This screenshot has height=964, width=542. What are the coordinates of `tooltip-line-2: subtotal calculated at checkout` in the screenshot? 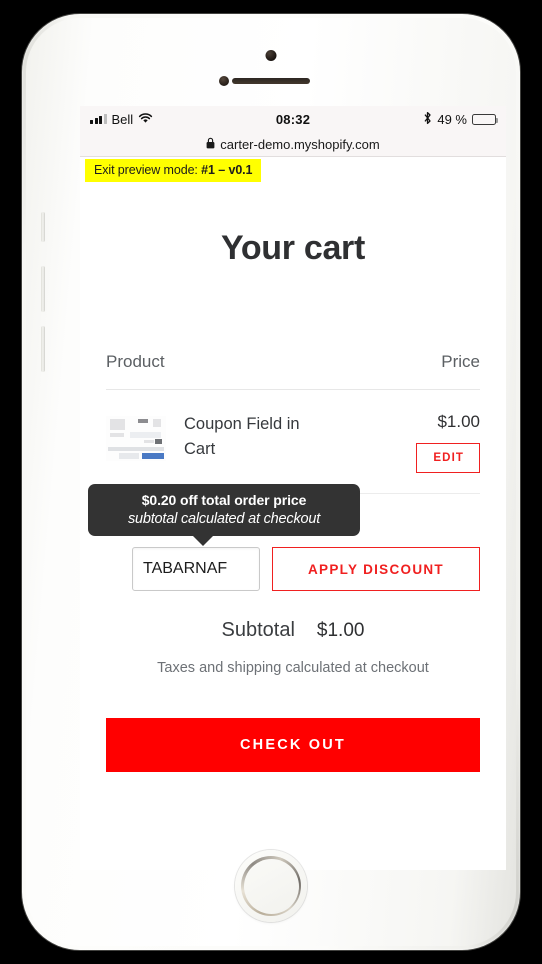 It's located at (224, 519).